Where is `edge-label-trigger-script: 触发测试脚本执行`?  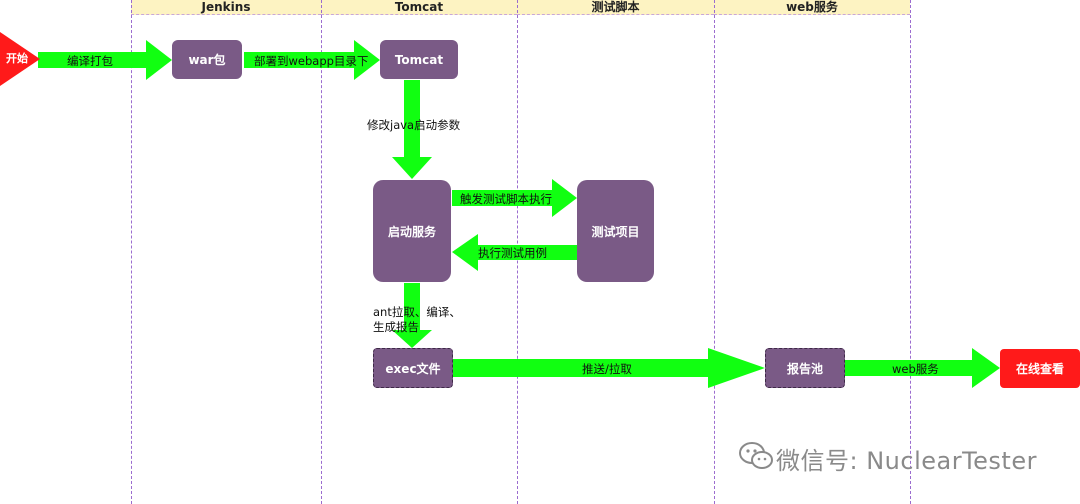 edge-label-trigger-script: 触发测试脚本执行 is located at coordinates (506, 199).